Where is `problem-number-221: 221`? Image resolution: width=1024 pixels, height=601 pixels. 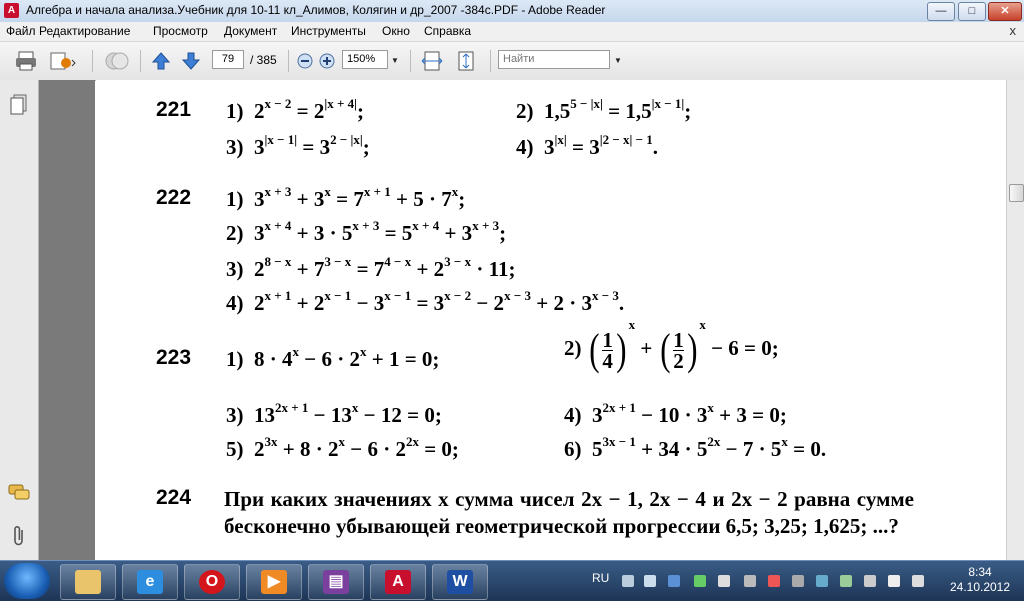
problem-number-221: 221 is located at coordinates (174, 109).